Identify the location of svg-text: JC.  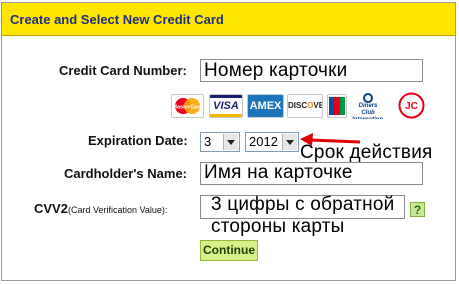
(411, 106).